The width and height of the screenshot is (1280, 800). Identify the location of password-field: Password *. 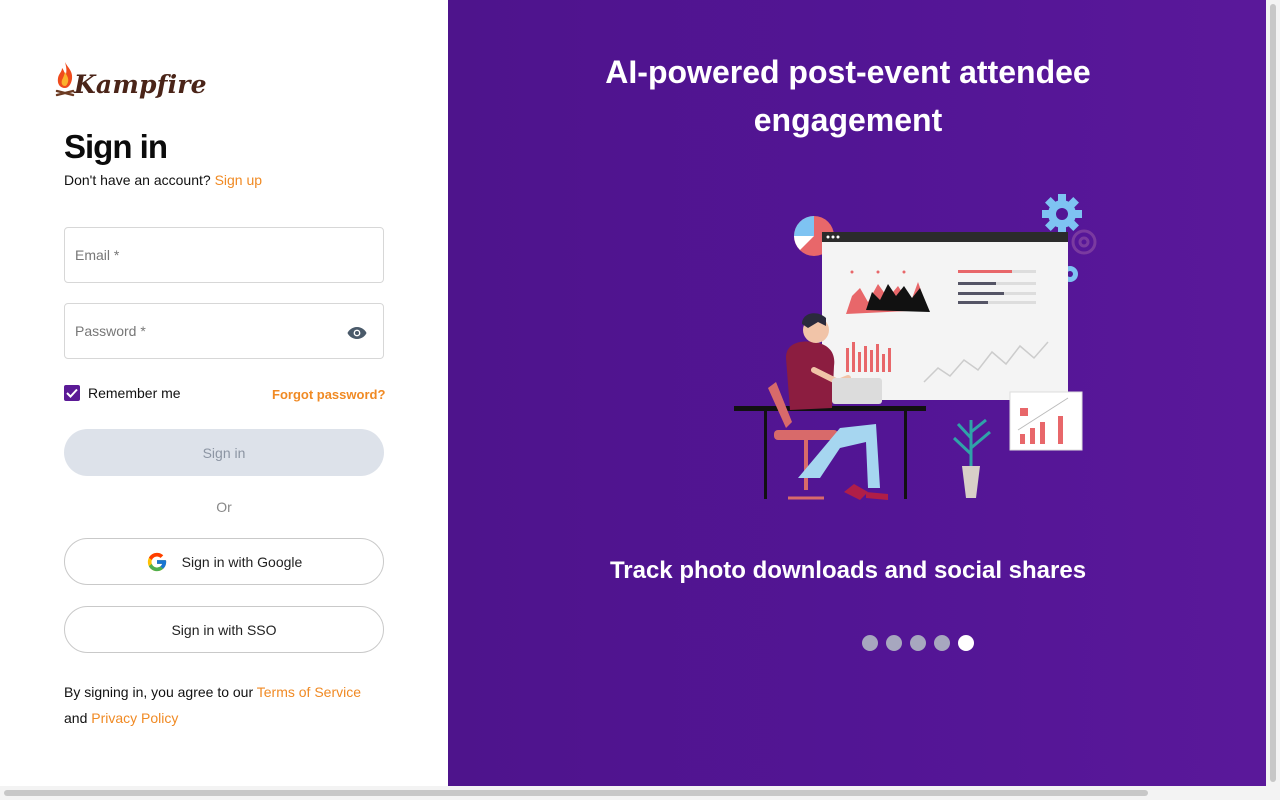
(224, 331).